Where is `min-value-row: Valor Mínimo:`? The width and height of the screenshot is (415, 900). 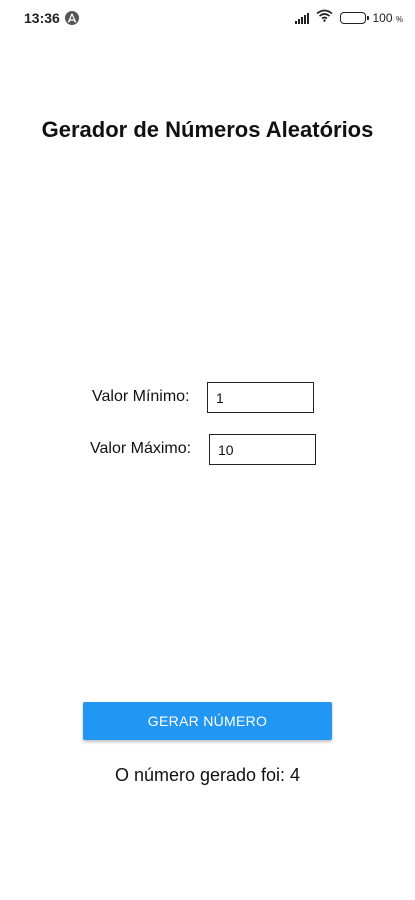
min-value-row: Valor Mínimo: is located at coordinates (207, 398).